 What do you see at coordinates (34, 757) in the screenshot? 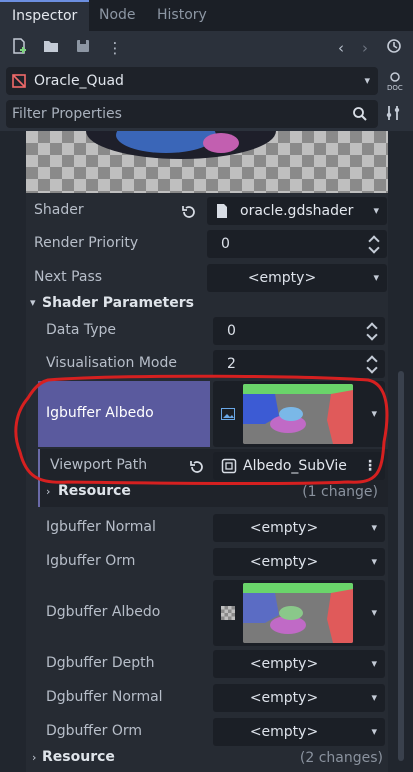
I see `expand-icon: ›` at bounding box center [34, 757].